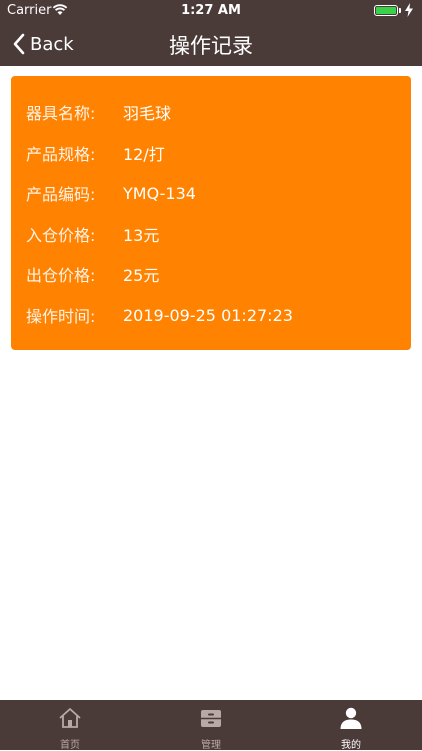  What do you see at coordinates (141, 275) in the screenshot?
I see `record-value: 25元` at bounding box center [141, 275].